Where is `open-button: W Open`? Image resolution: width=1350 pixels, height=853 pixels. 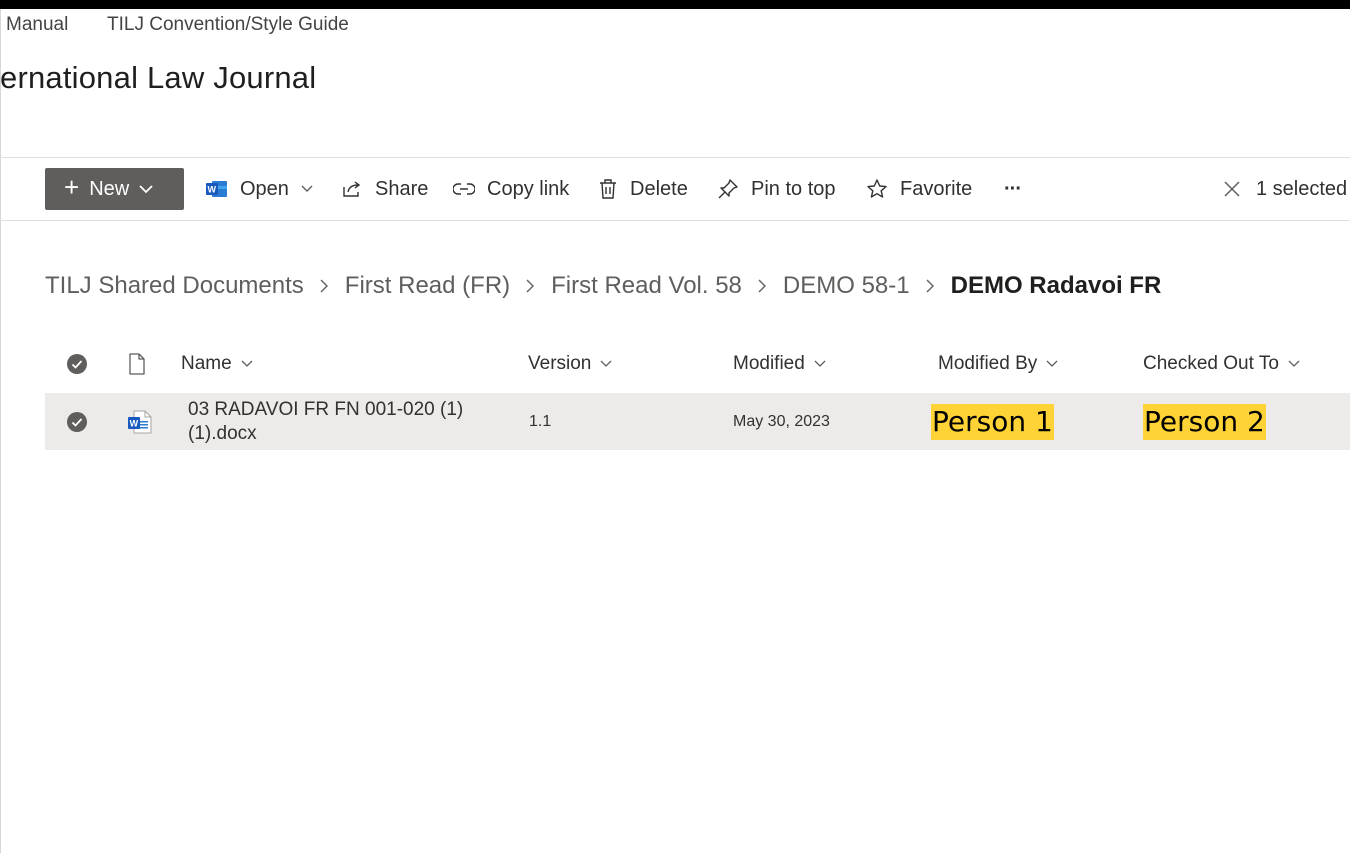
open-button: W Open is located at coordinates (259, 189).